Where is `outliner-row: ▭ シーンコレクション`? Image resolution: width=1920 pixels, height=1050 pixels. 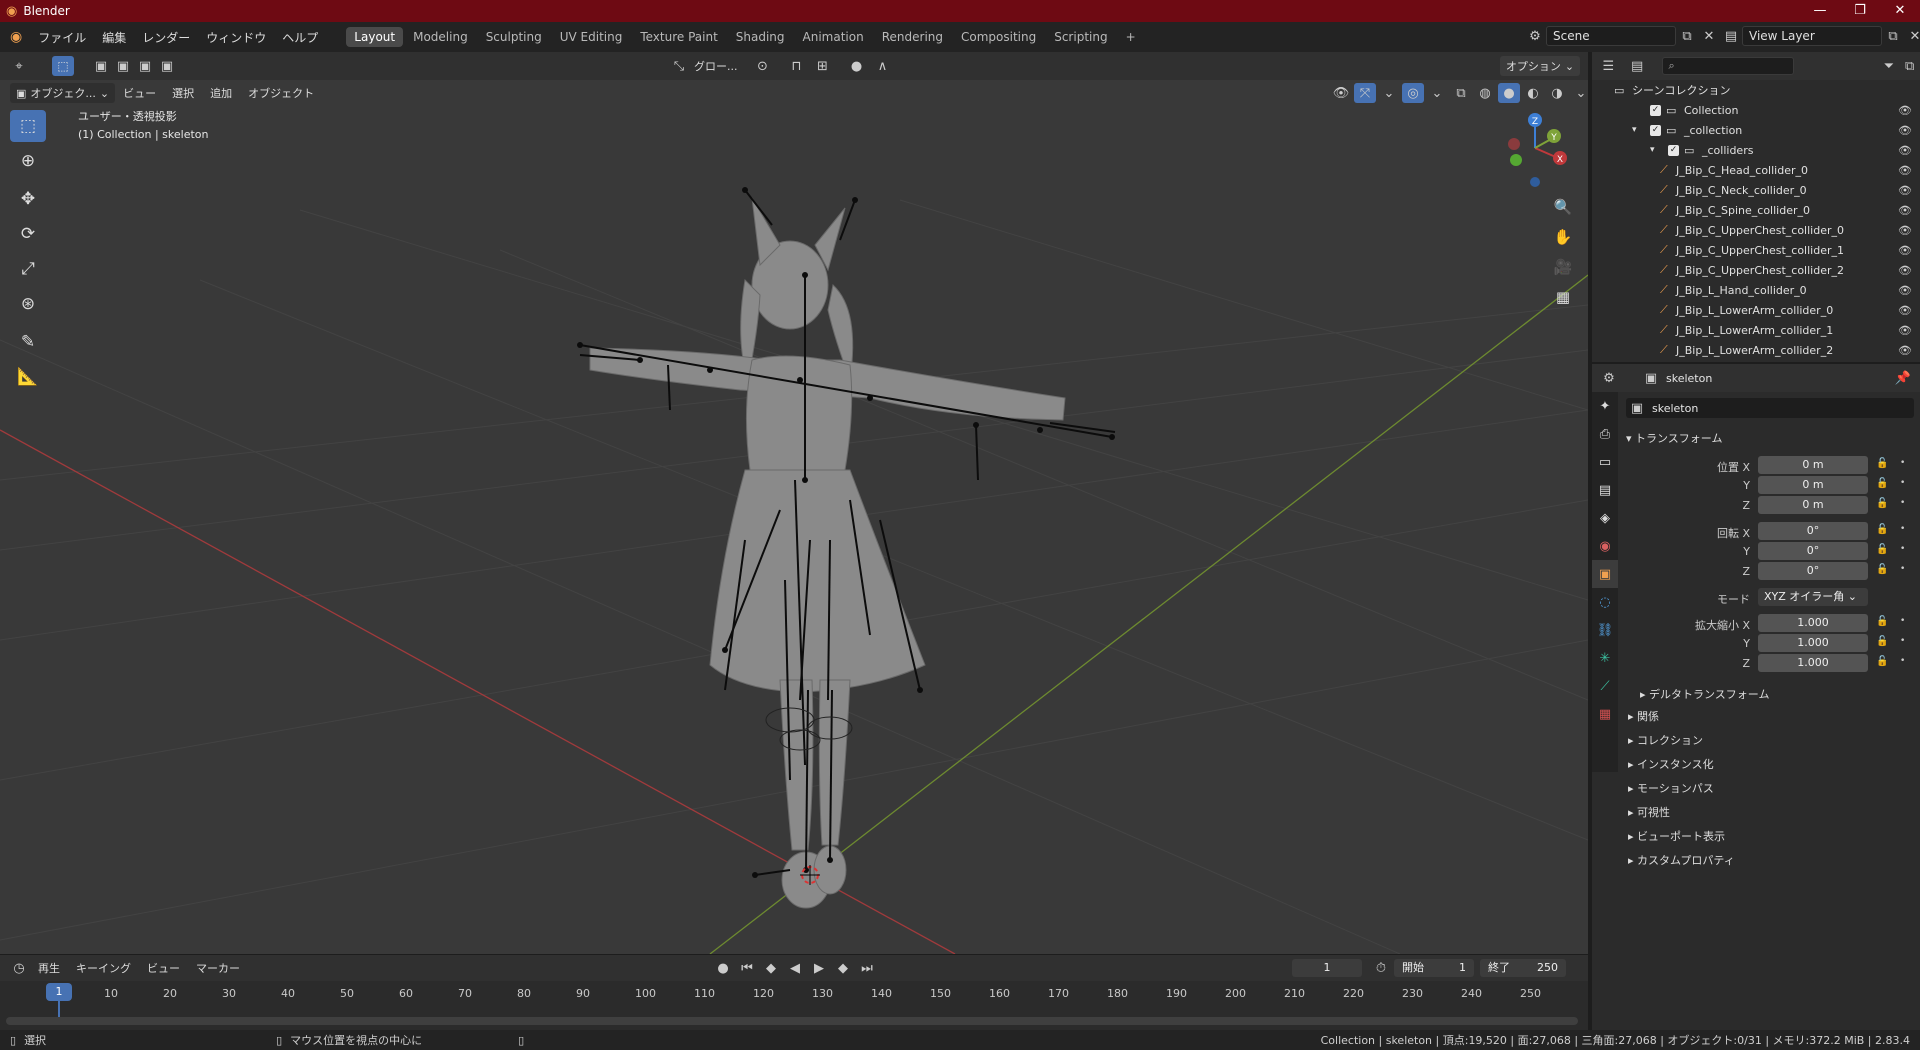
outliner-row: ▭ シーンコレクション is located at coordinates (1756, 90).